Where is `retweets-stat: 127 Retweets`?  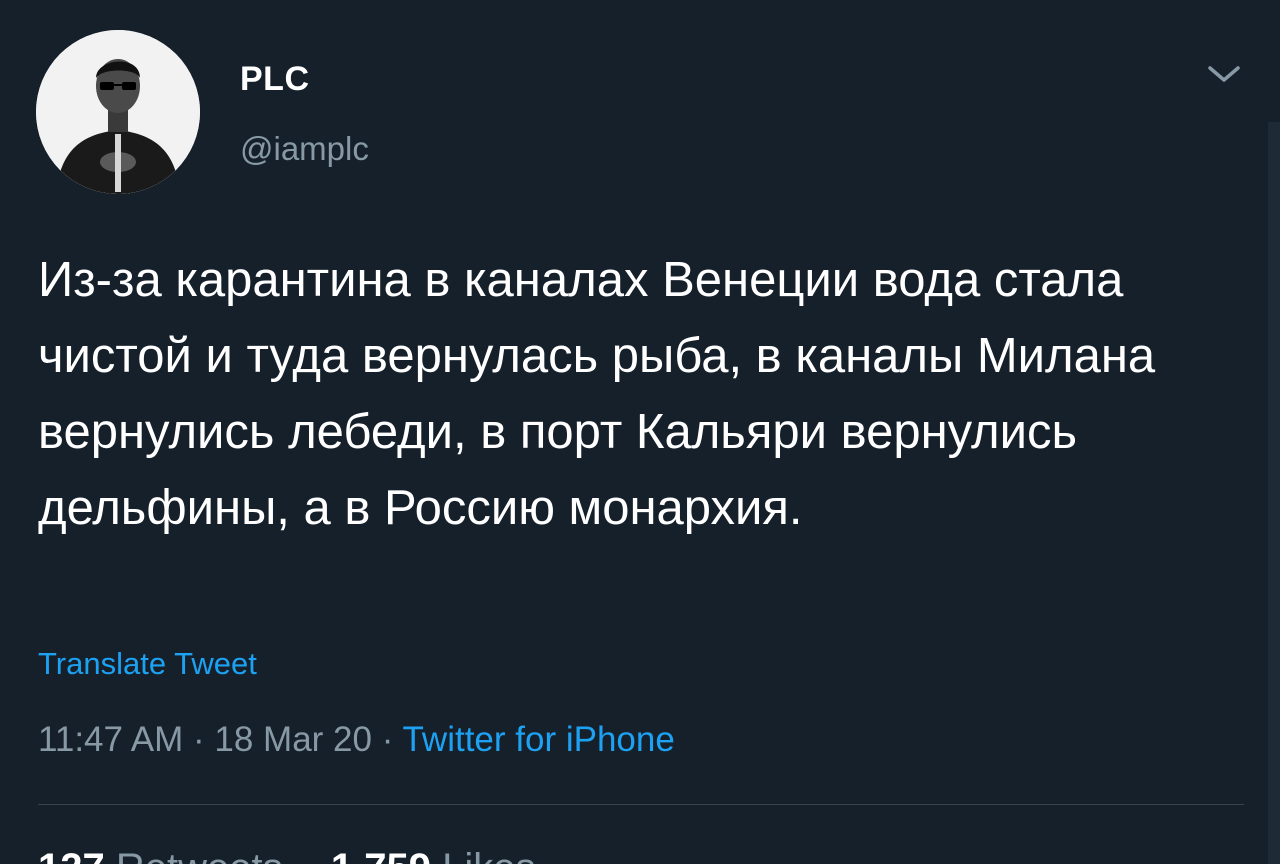
retweets-stat: 127 Retweets is located at coordinates (166, 855).